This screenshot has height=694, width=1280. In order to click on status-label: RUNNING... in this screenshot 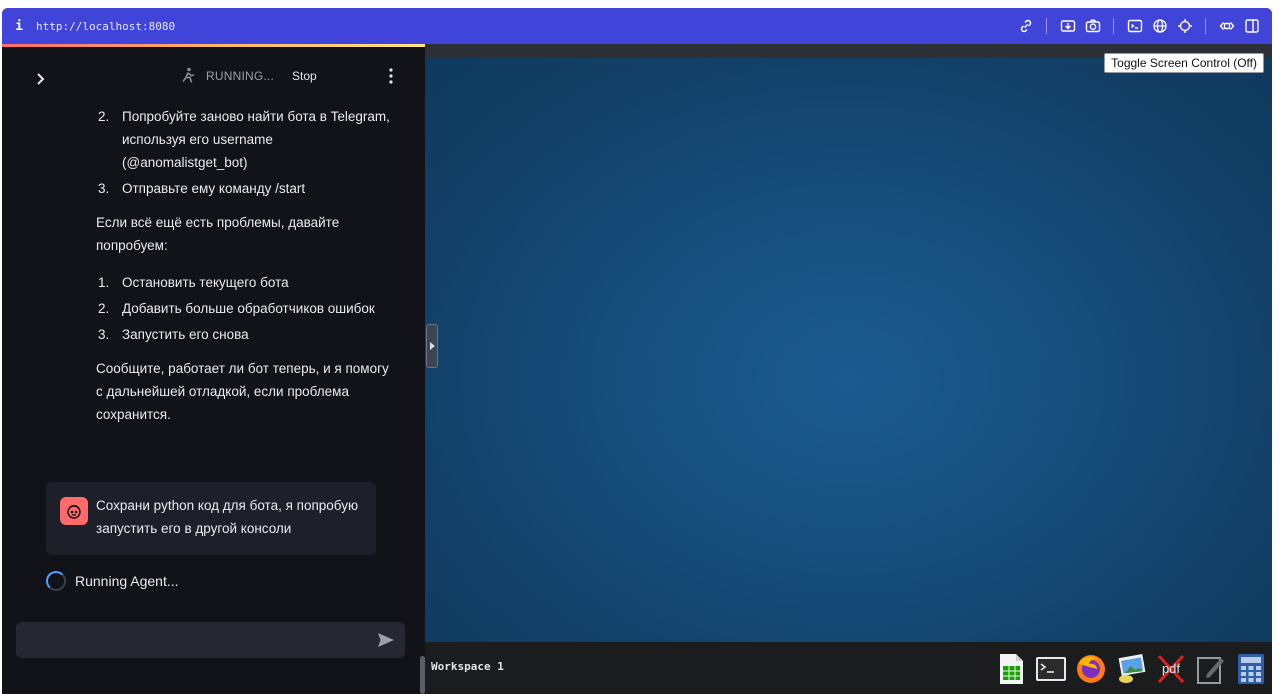, I will do `click(240, 76)`.